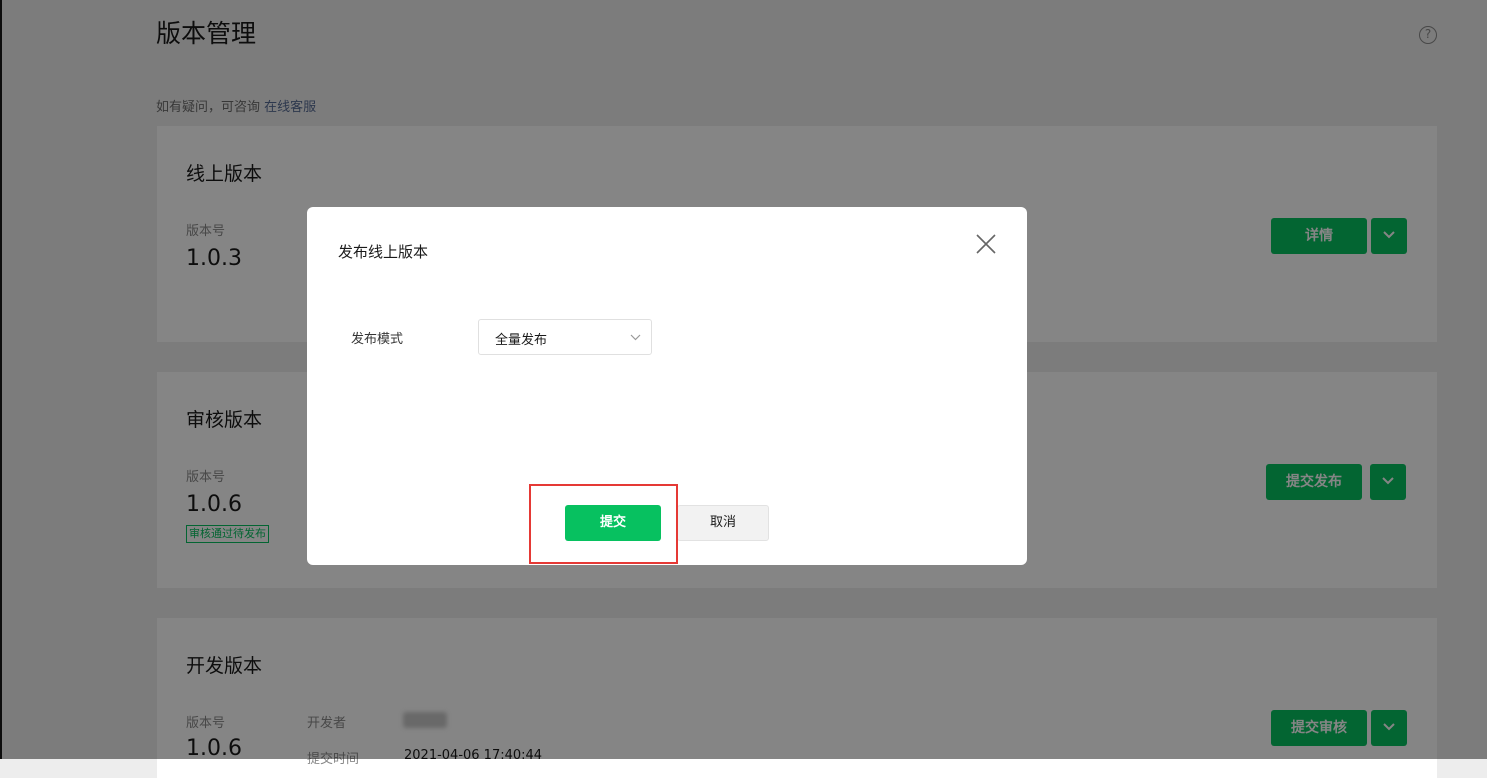 The height and width of the screenshot is (778, 1487). What do you see at coordinates (377, 339) in the screenshot?
I see `publish-mode-label: 发布模式` at bounding box center [377, 339].